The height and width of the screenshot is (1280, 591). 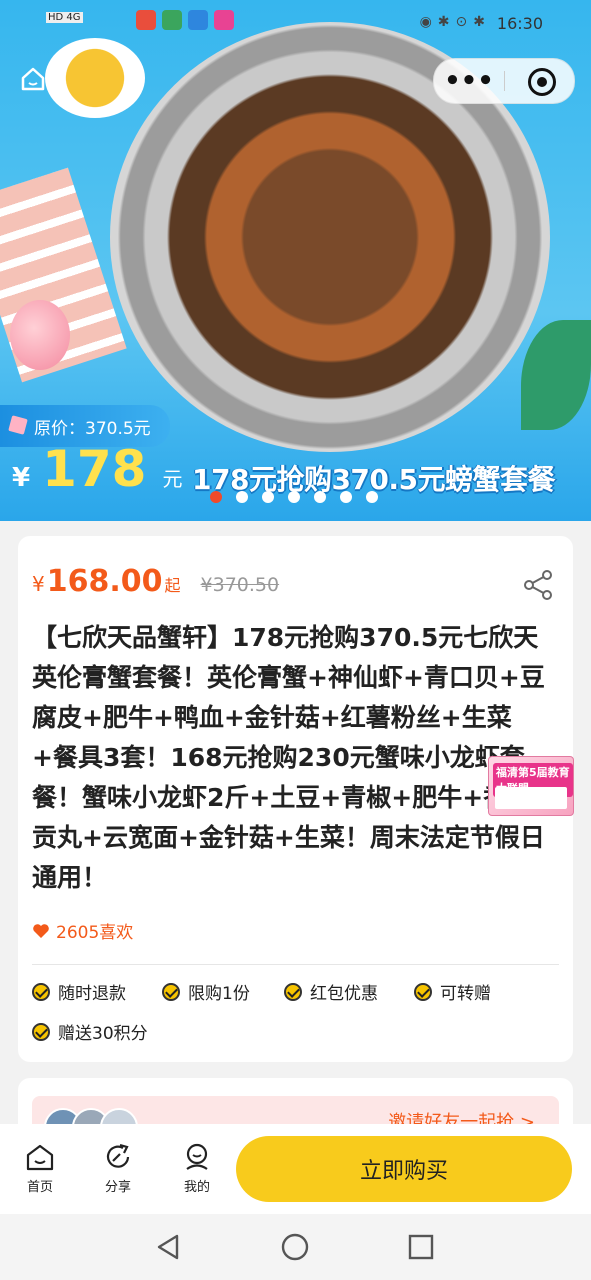 What do you see at coordinates (240, 585) in the screenshot?
I see `original-price: ¥370.50` at bounding box center [240, 585].